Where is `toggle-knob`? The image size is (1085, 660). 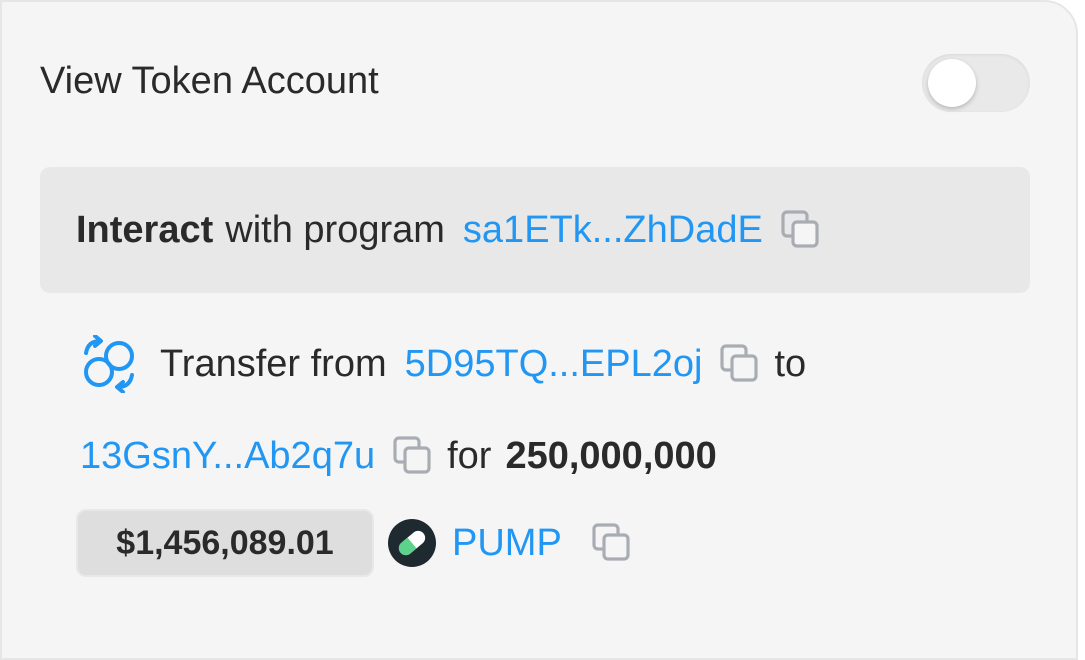 toggle-knob is located at coordinates (952, 83).